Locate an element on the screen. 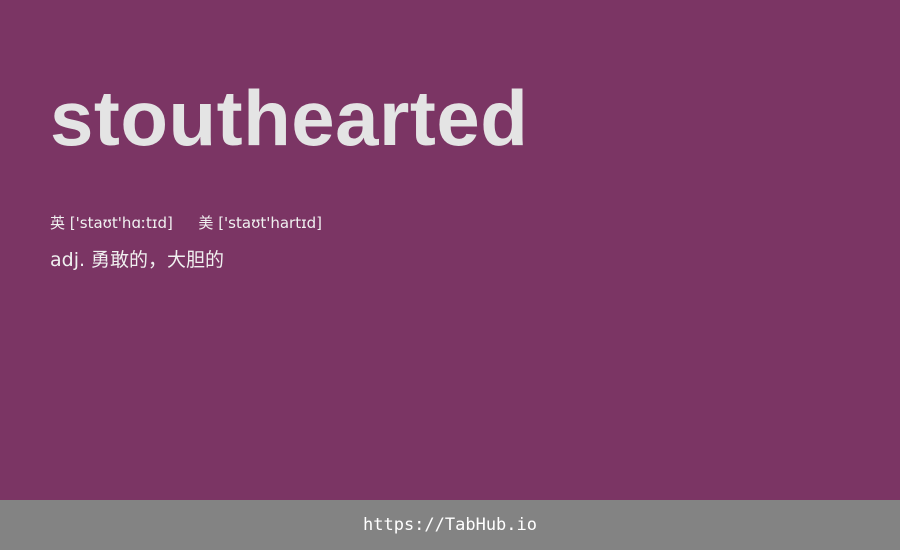 Image resolution: width=900 pixels, height=550 pixels. us-label: 美 is located at coordinates (206, 223).